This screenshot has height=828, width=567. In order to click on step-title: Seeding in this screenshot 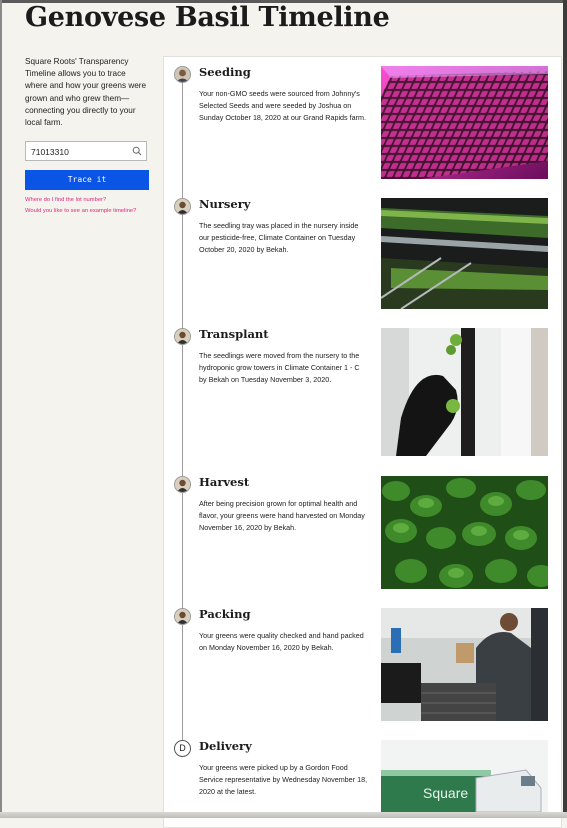, I will do `click(225, 72)`.